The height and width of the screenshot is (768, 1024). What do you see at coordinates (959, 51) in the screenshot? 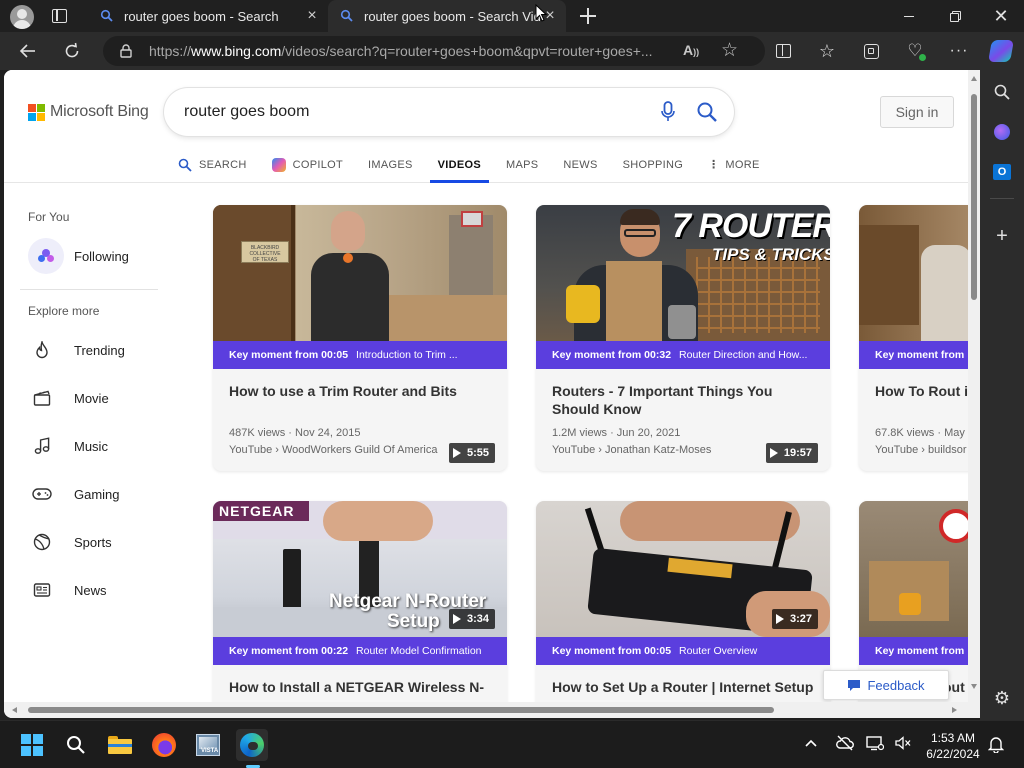
I see `more-options-icon: ···` at bounding box center [959, 51].